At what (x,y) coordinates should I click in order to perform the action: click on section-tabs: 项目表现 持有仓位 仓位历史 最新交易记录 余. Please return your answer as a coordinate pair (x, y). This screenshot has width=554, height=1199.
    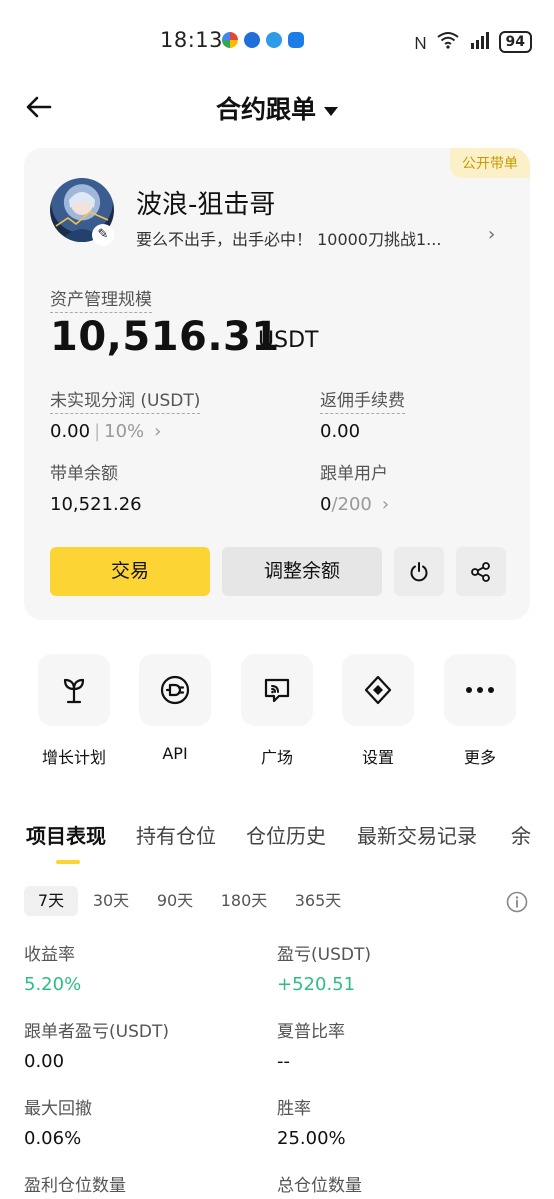
    Looking at the image, I should click on (290, 842).